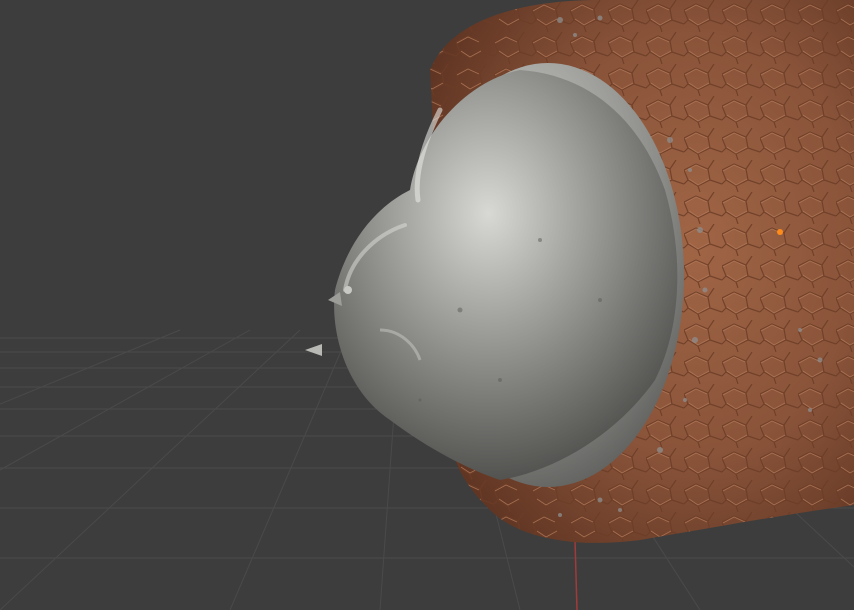  I want to click on x-axis-line, so click(576, 574).